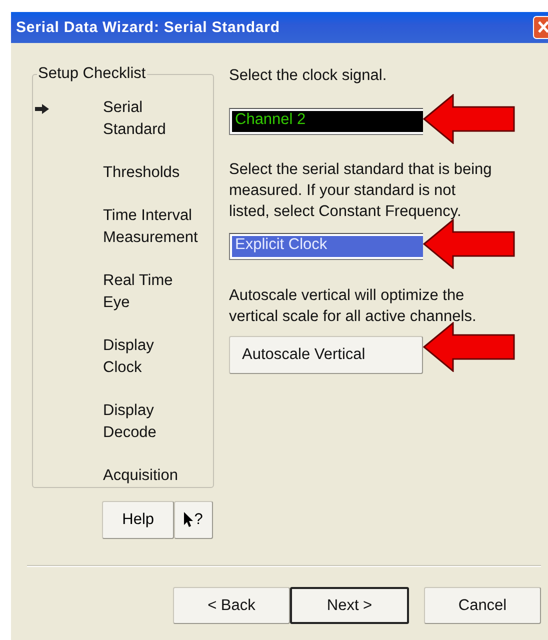 This screenshot has width=548, height=640. What do you see at coordinates (349, 605) in the screenshot?
I see `next-button: Next >` at bounding box center [349, 605].